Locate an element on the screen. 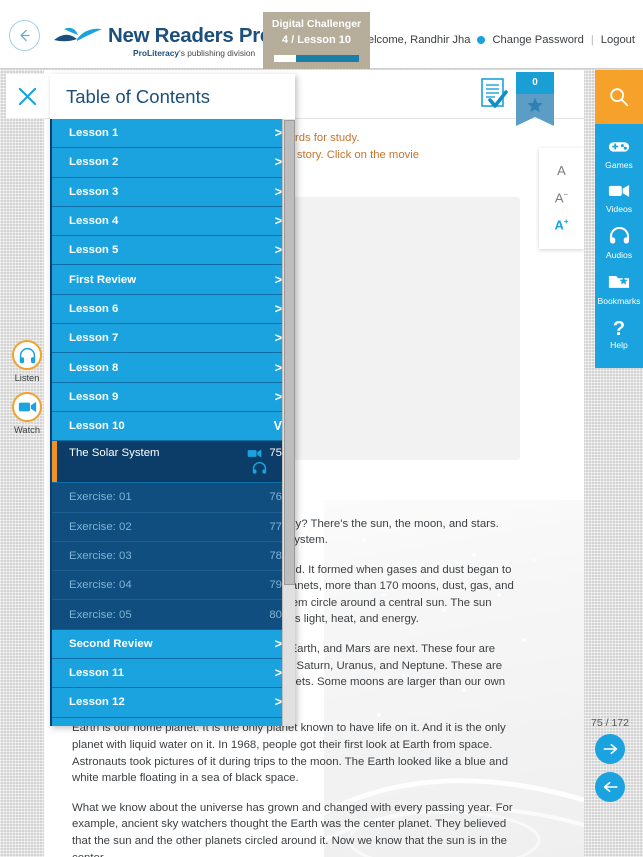  prev-page-button is located at coordinates (610, 787).